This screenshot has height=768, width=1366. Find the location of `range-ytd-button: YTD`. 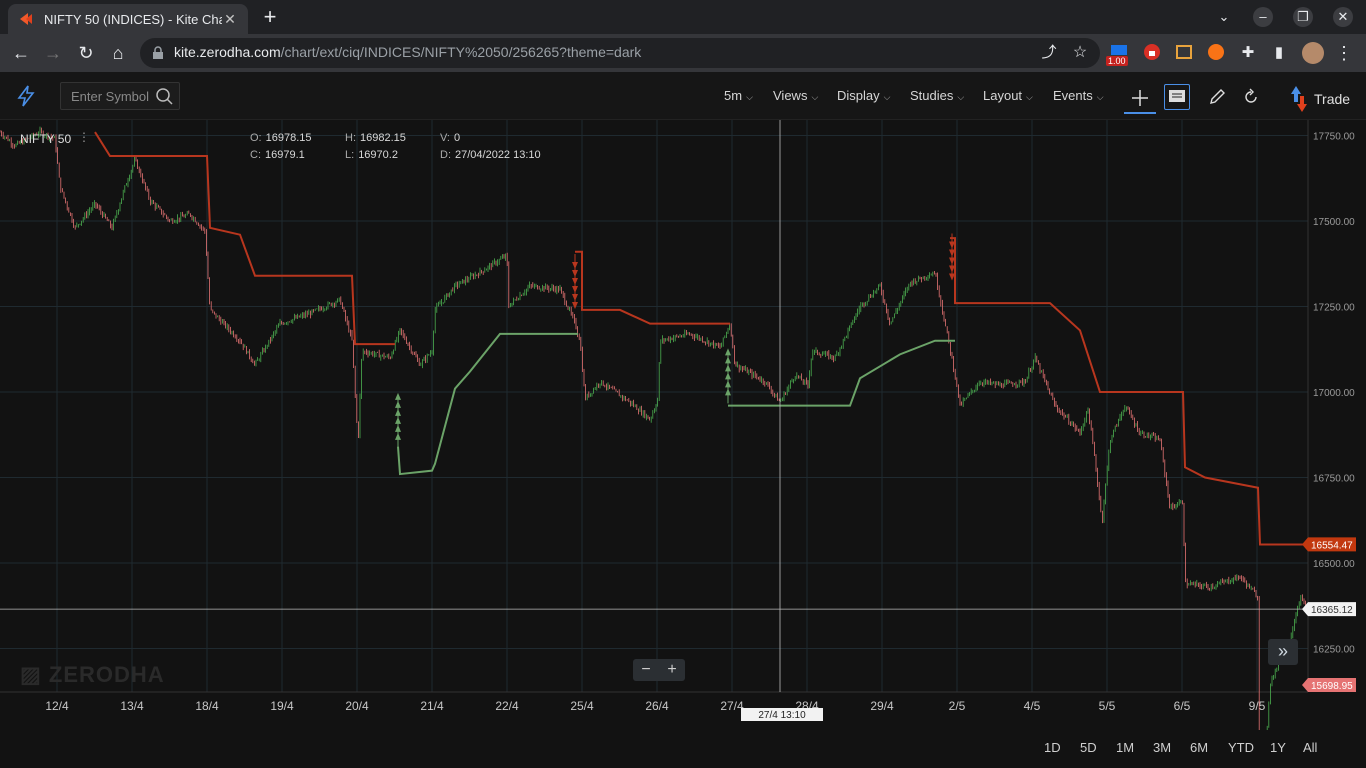

range-ytd-button: YTD is located at coordinates (1241, 747).